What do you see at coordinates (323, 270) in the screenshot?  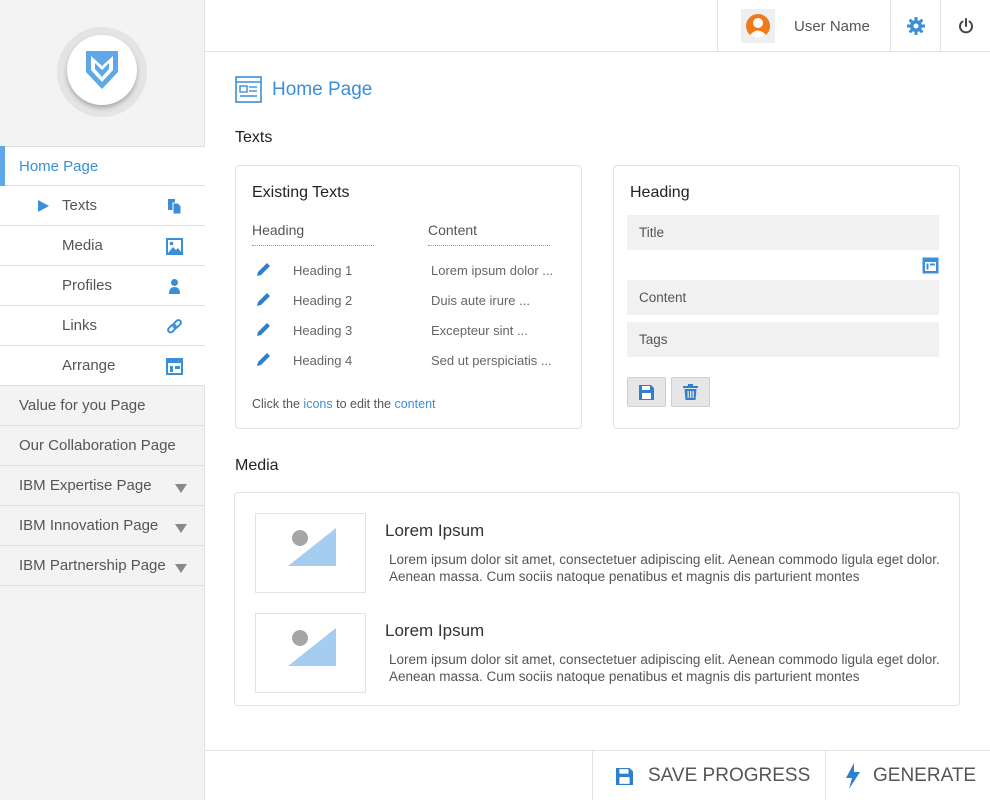 I see `row-heading: Heading 1` at bounding box center [323, 270].